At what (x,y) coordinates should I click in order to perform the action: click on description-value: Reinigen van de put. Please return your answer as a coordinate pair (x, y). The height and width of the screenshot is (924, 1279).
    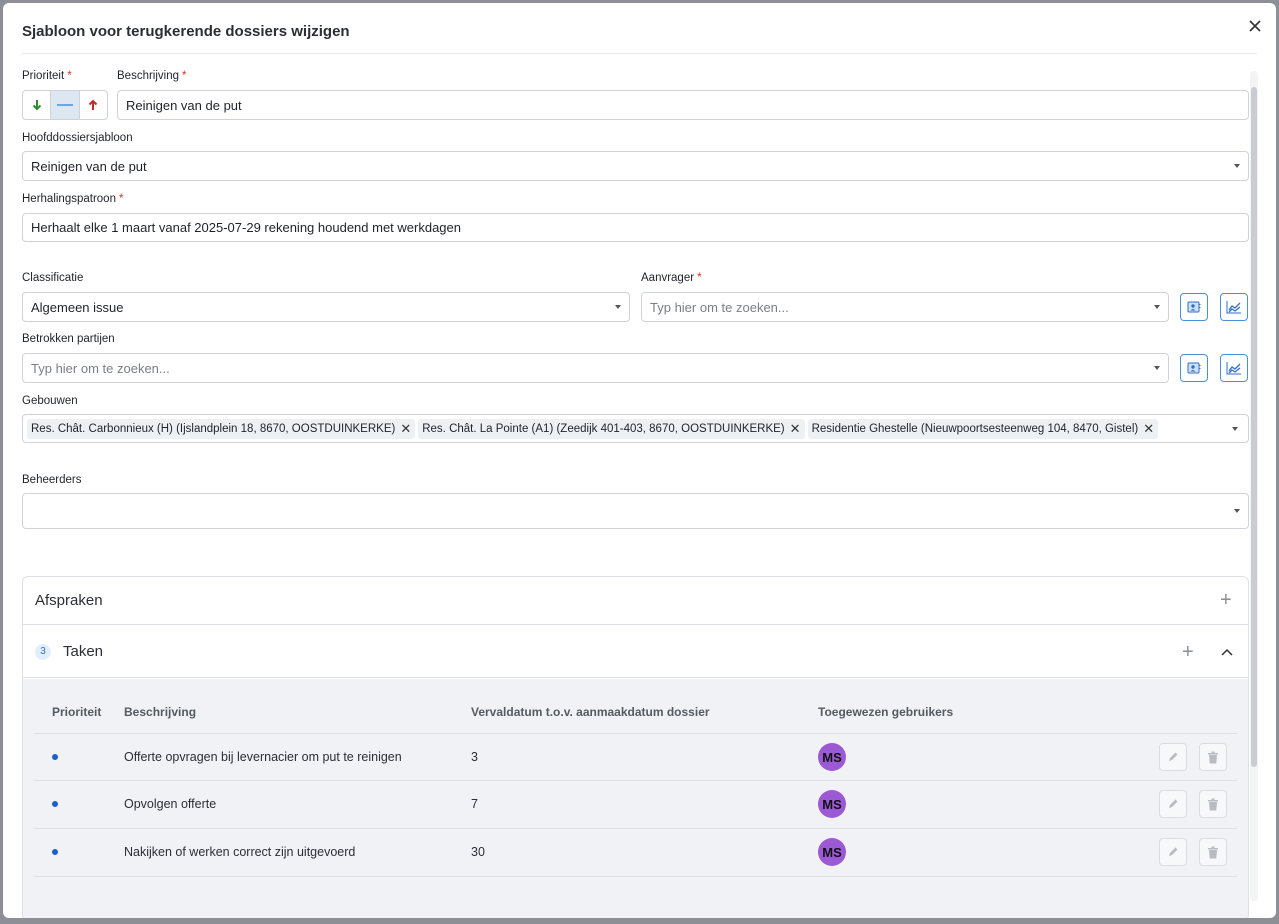
    Looking at the image, I should click on (184, 105).